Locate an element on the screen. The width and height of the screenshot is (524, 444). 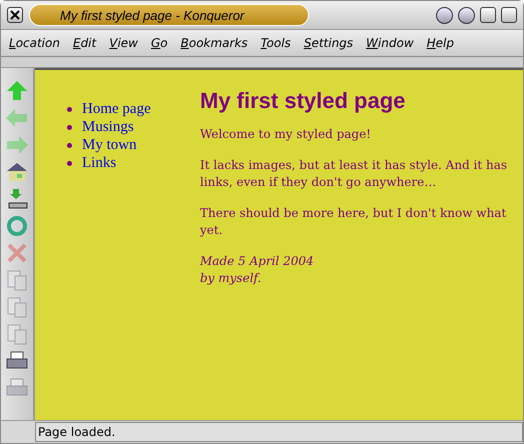
menu-item: Go is located at coordinates (159, 43).